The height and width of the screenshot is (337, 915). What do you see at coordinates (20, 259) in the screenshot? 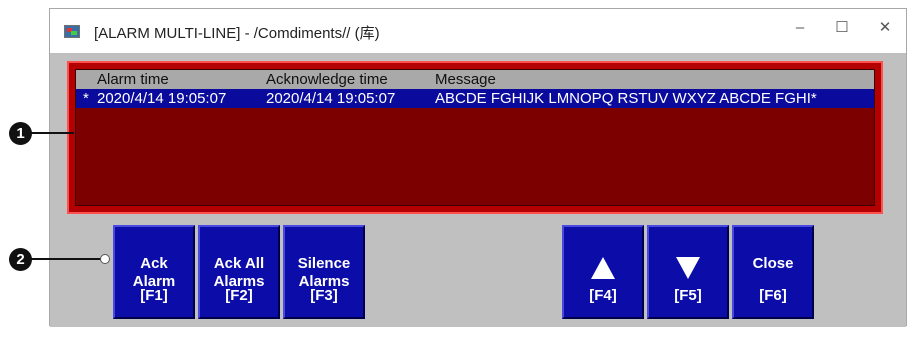
I see `callout-2: 2` at bounding box center [20, 259].